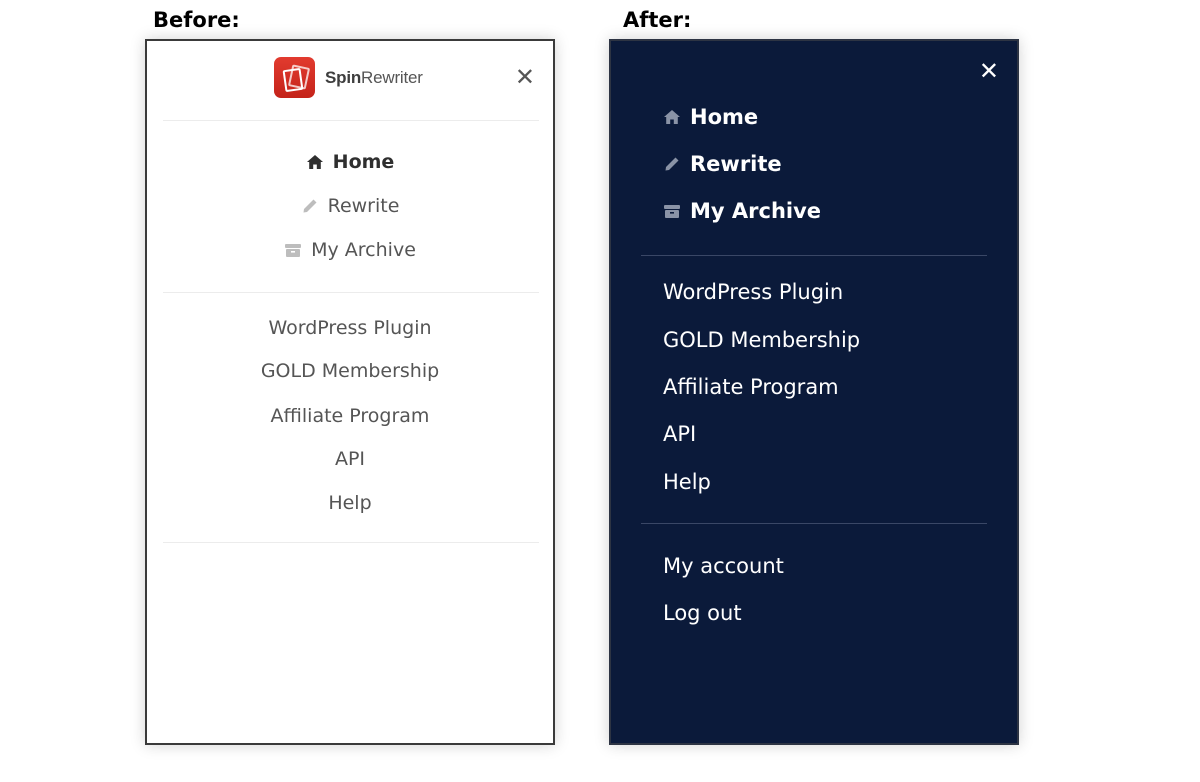 This screenshot has height=782, width=1200. I want to click on nav-item-my-account: My account, so click(723, 566).